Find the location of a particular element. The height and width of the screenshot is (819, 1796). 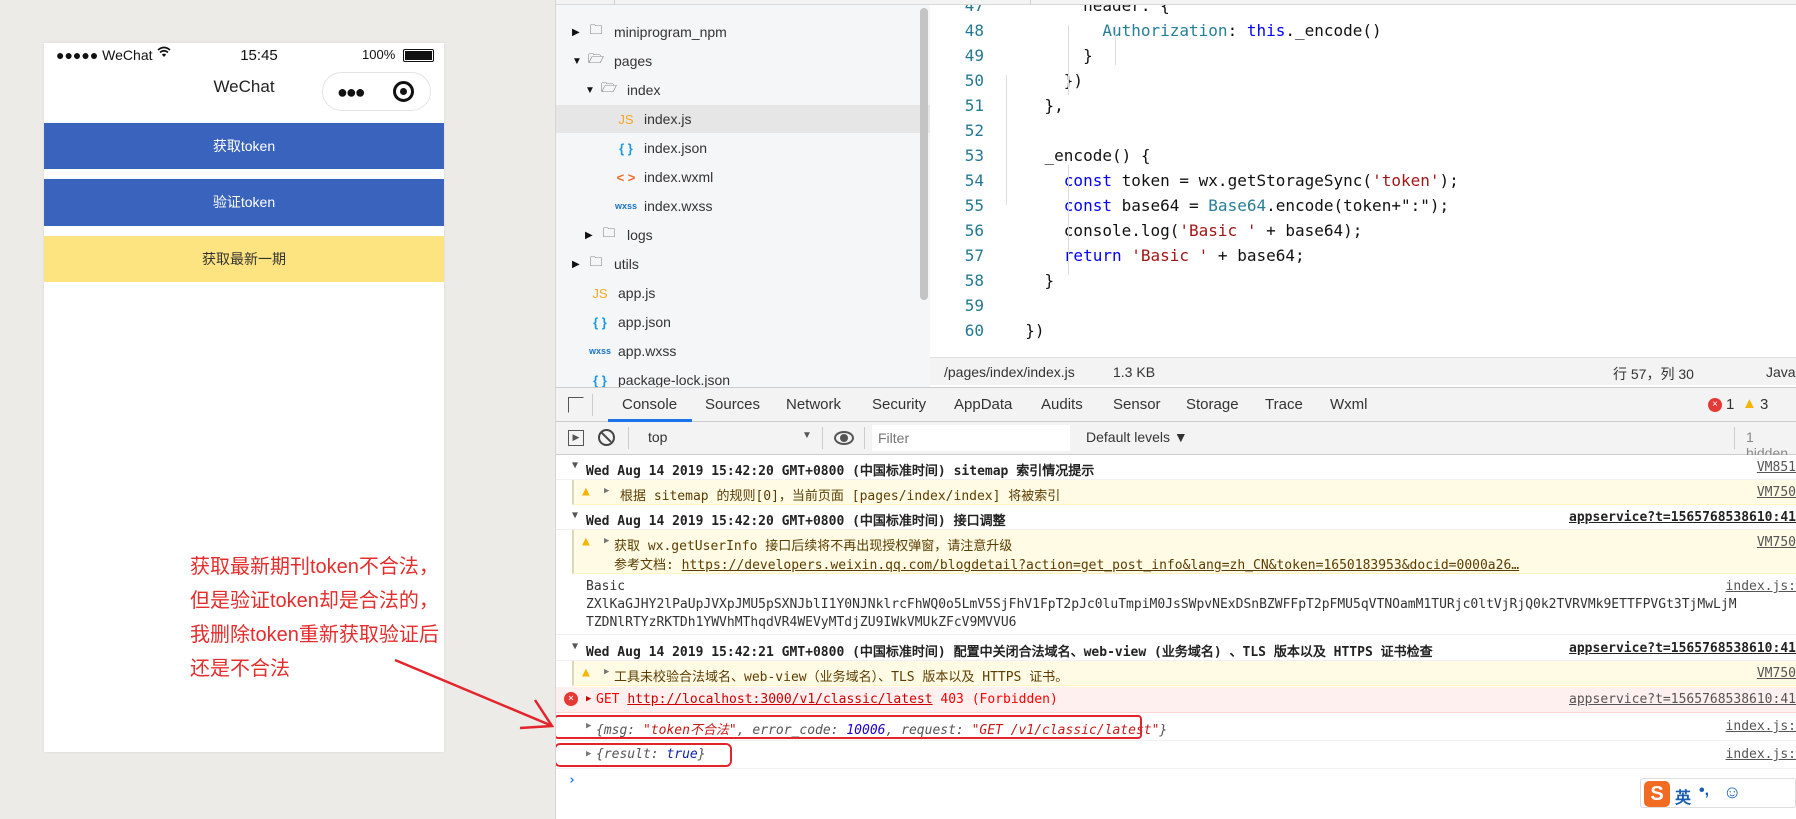

inspect-element-icon is located at coordinates (576, 405).